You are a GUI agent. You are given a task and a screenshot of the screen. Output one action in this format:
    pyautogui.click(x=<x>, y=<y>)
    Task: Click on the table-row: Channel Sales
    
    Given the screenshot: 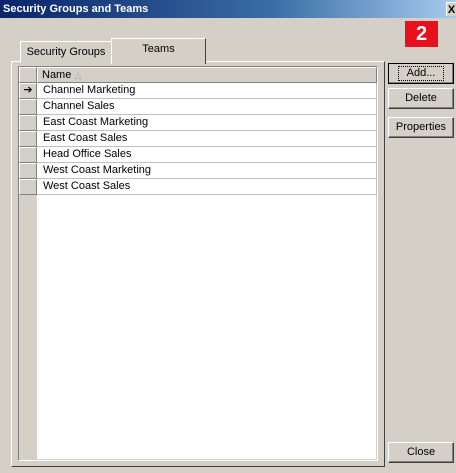 What is the action you would take?
    pyautogui.click(x=198, y=107)
    